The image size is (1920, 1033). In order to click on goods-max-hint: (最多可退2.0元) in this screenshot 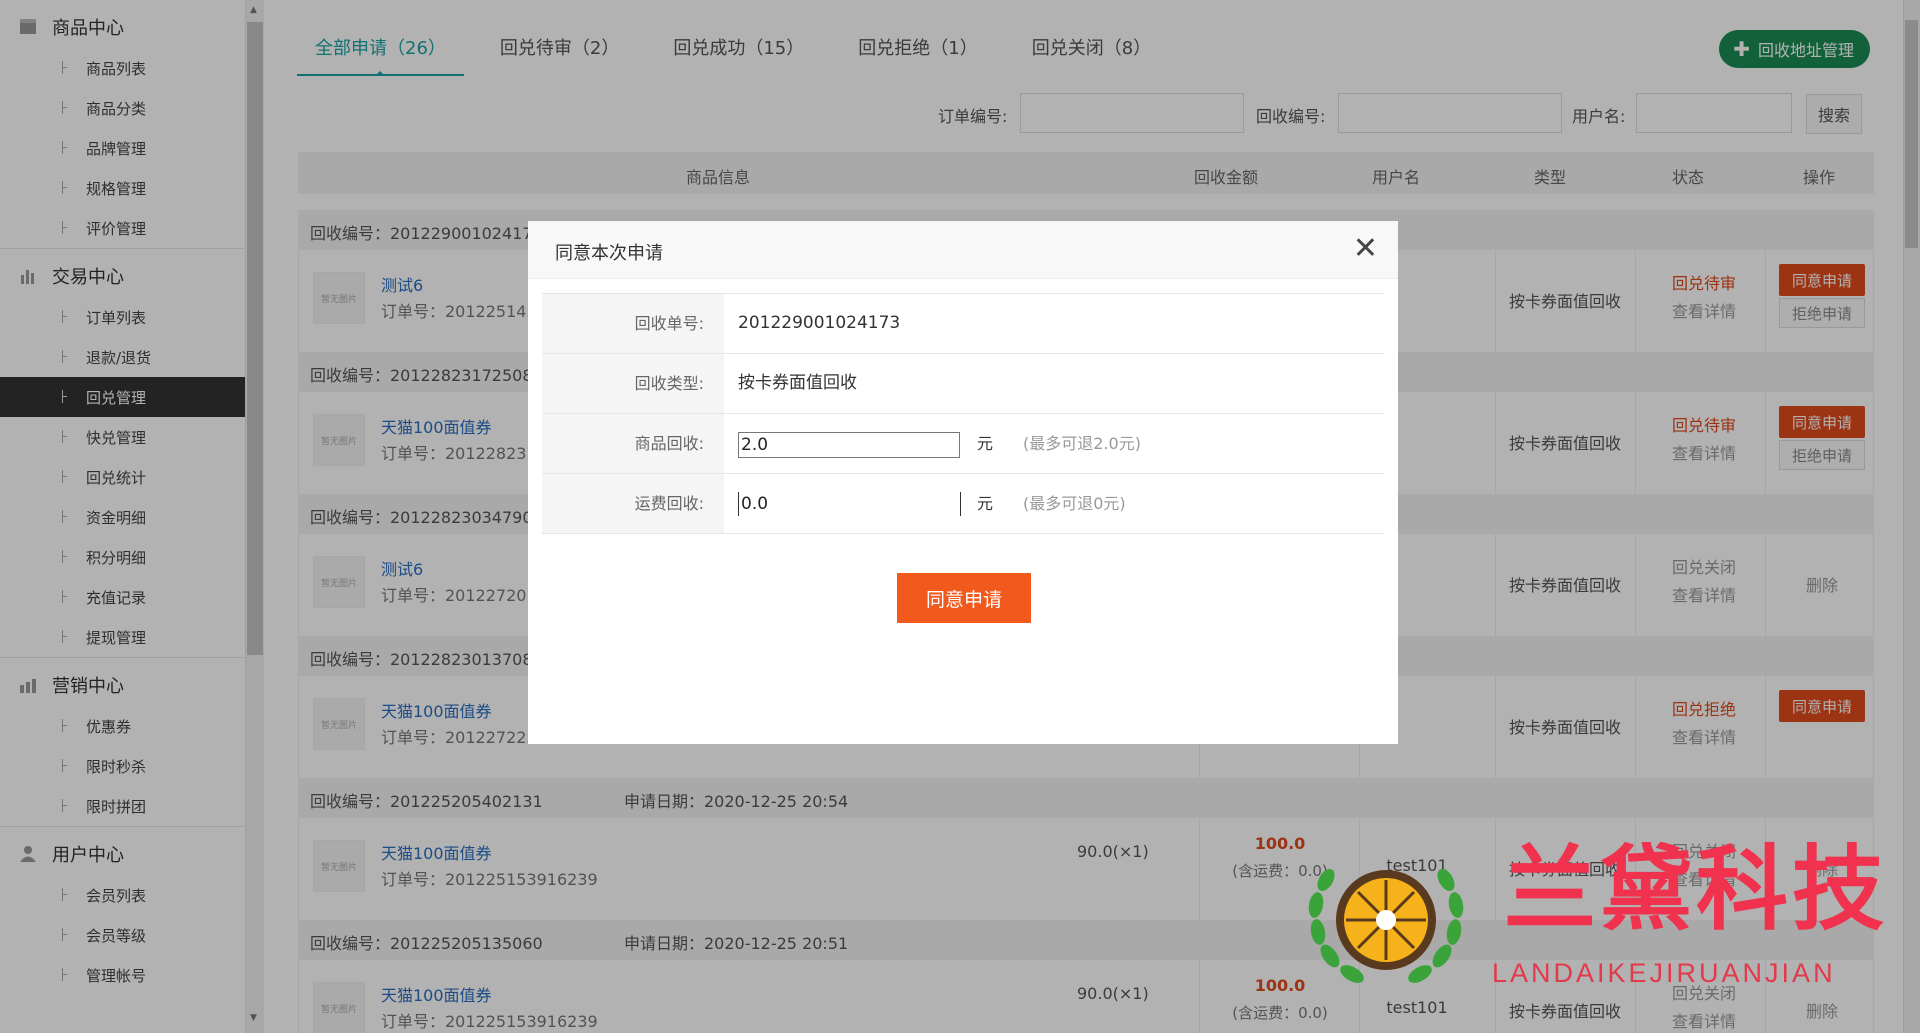, I will do `click(1082, 443)`.